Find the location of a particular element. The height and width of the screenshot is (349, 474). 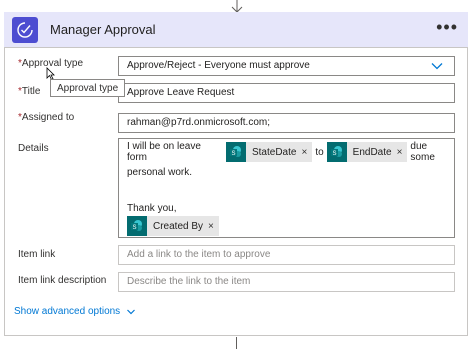

details-label: Details is located at coordinates (33, 148).